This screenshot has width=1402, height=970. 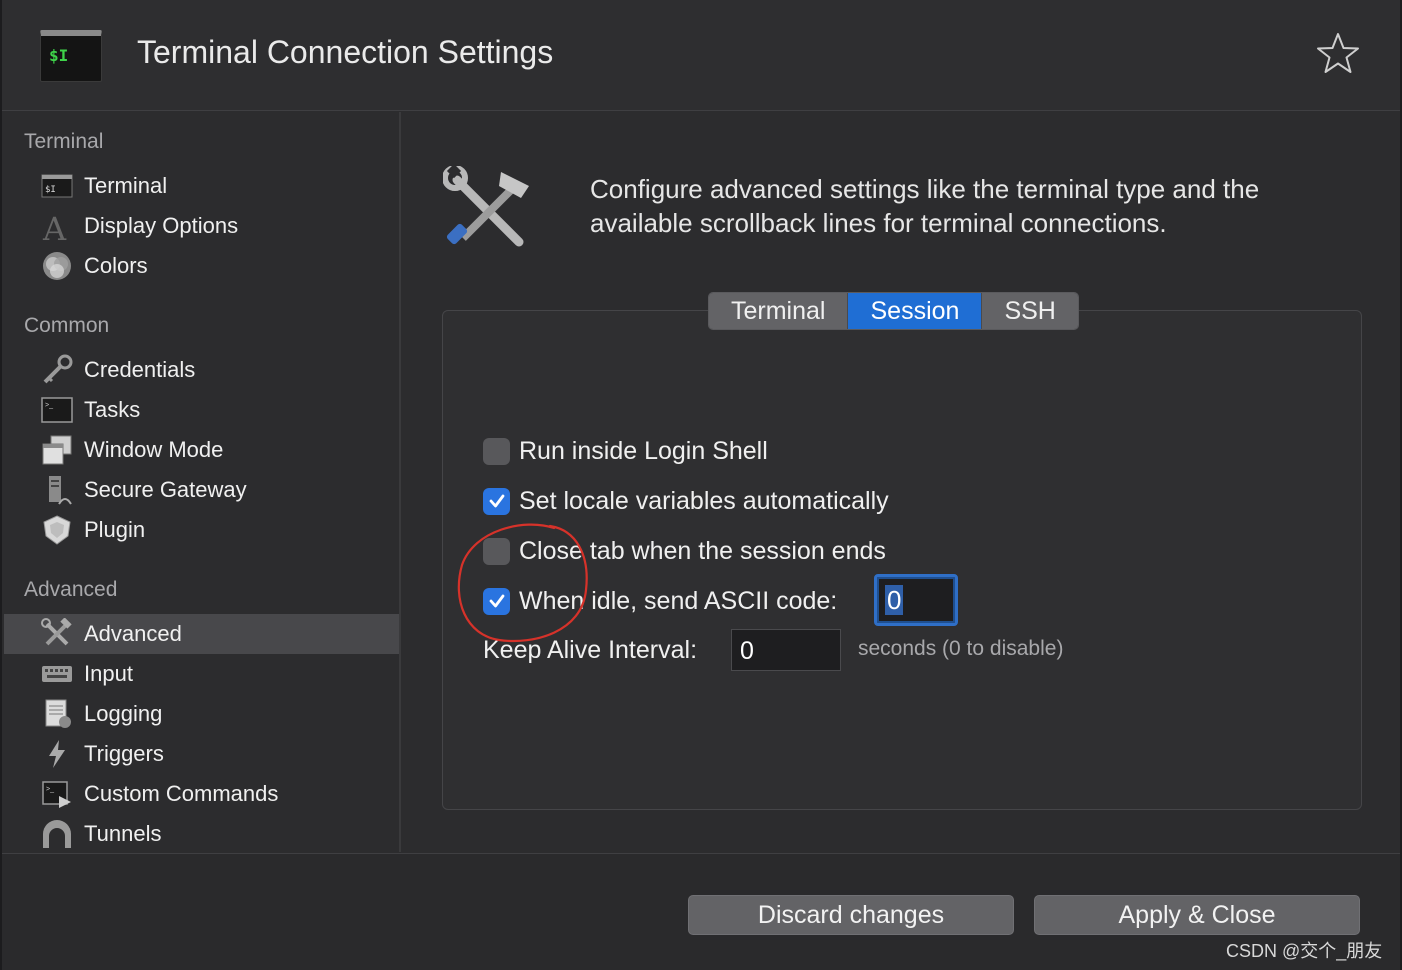 I want to click on sidebar-item-credentials: Credentials, so click(x=201, y=370).